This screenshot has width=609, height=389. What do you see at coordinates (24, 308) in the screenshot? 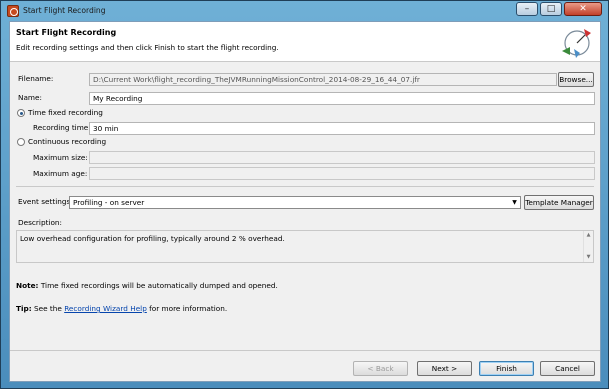
I see `tip-bold: Tip:` at bounding box center [24, 308].